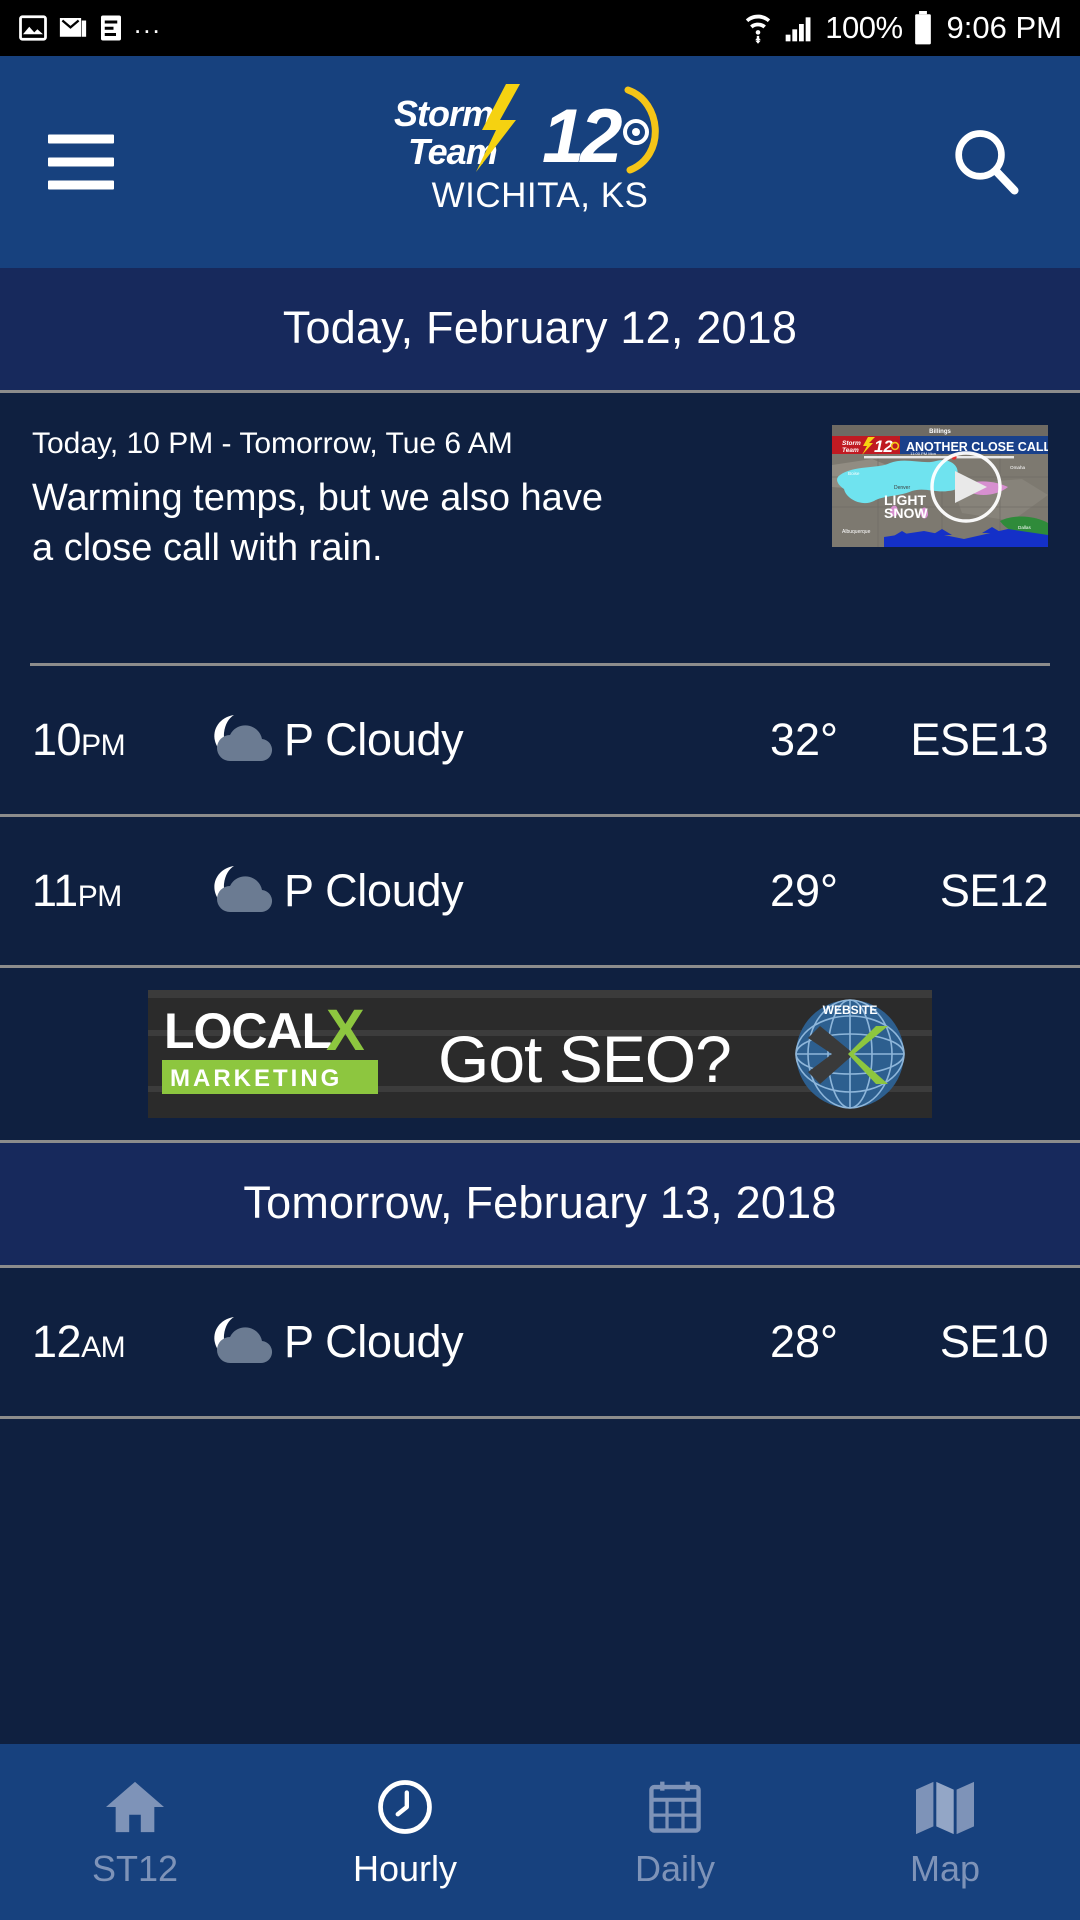  Describe the element at coordinates (540, 1417) in the screenshot. I see `divider` at that location.